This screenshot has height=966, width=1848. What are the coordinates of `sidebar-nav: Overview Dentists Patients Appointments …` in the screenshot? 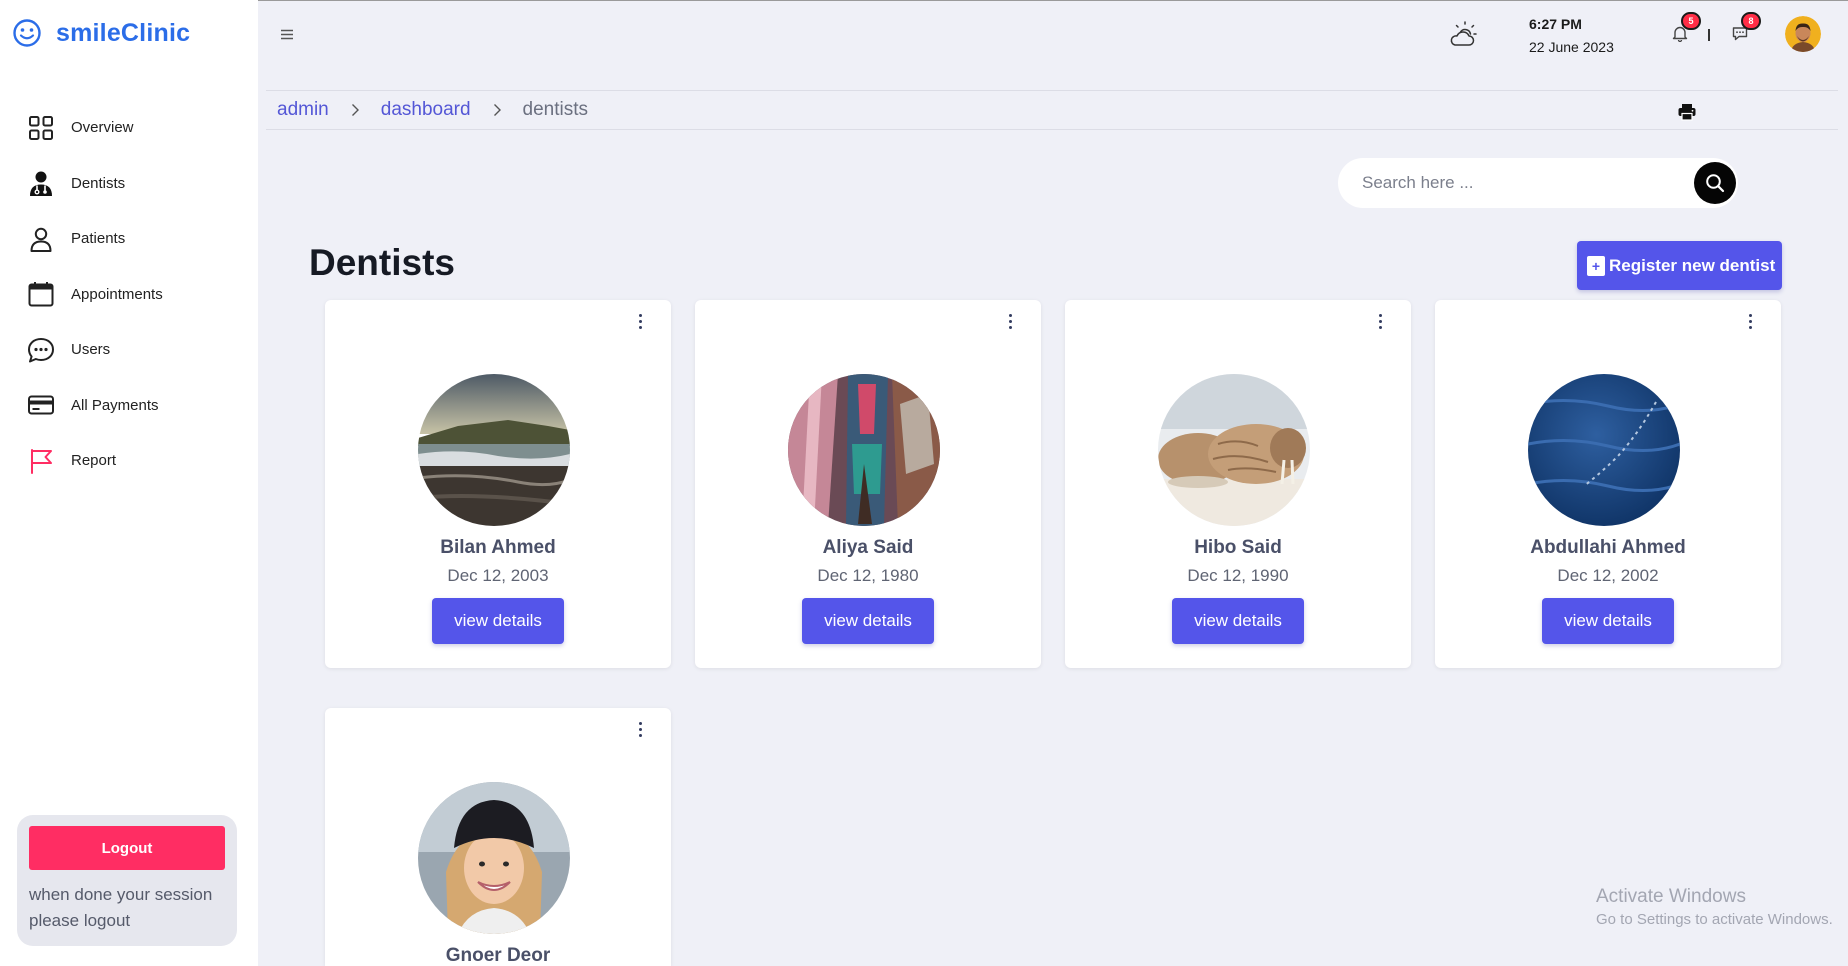 It's located at (129, 294).